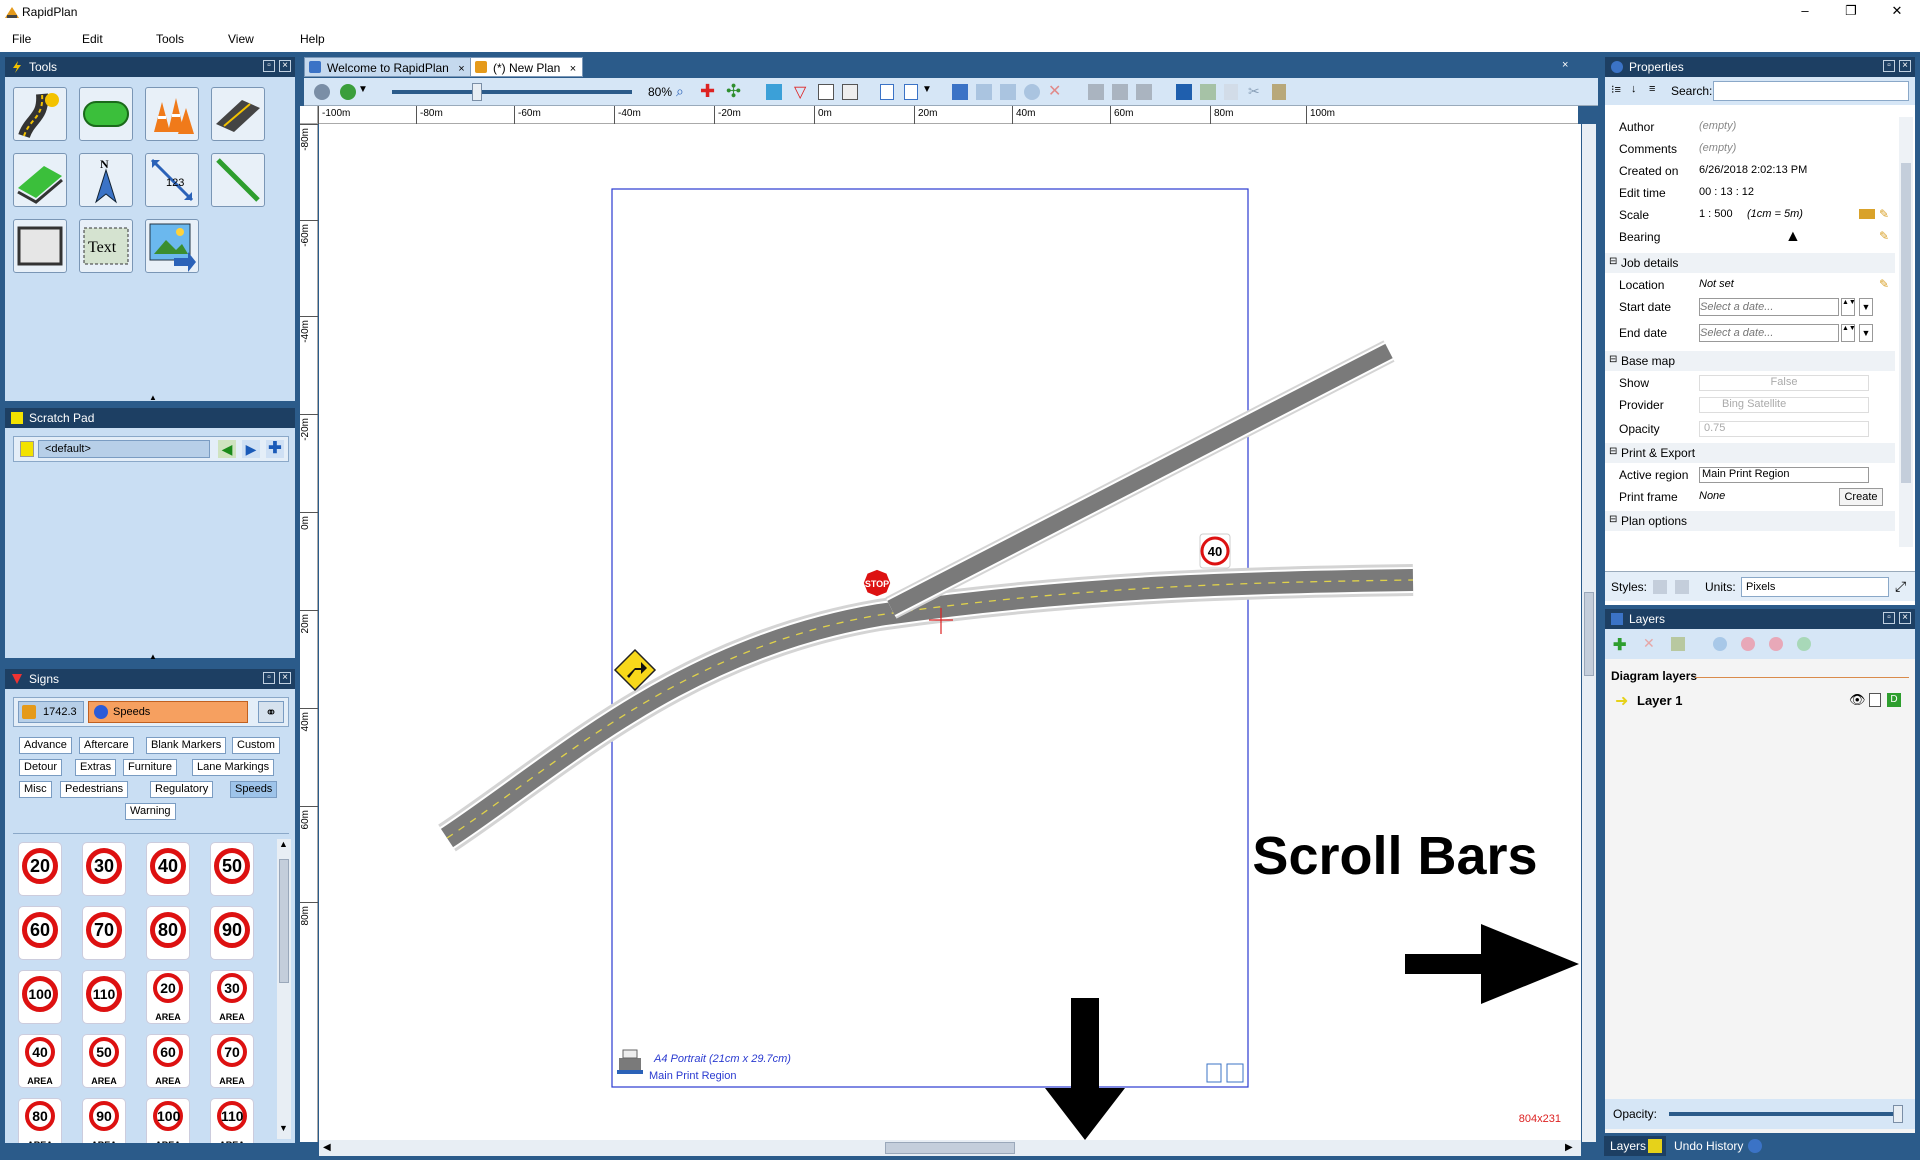 The height and width of the screenshot is (1160, 1920). I want to click on duplicate-icon, so click(1804, 644).